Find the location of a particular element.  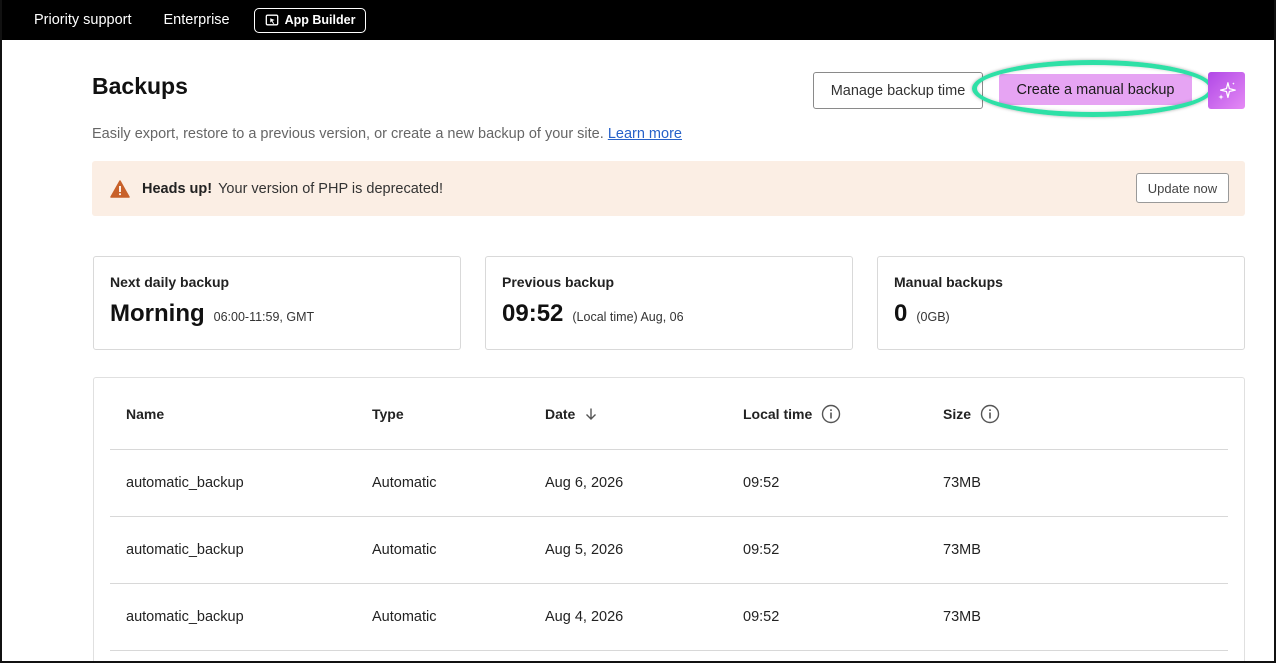

banner-message: Your version of PHP is deprecated! is located at coordinates (330, 188).